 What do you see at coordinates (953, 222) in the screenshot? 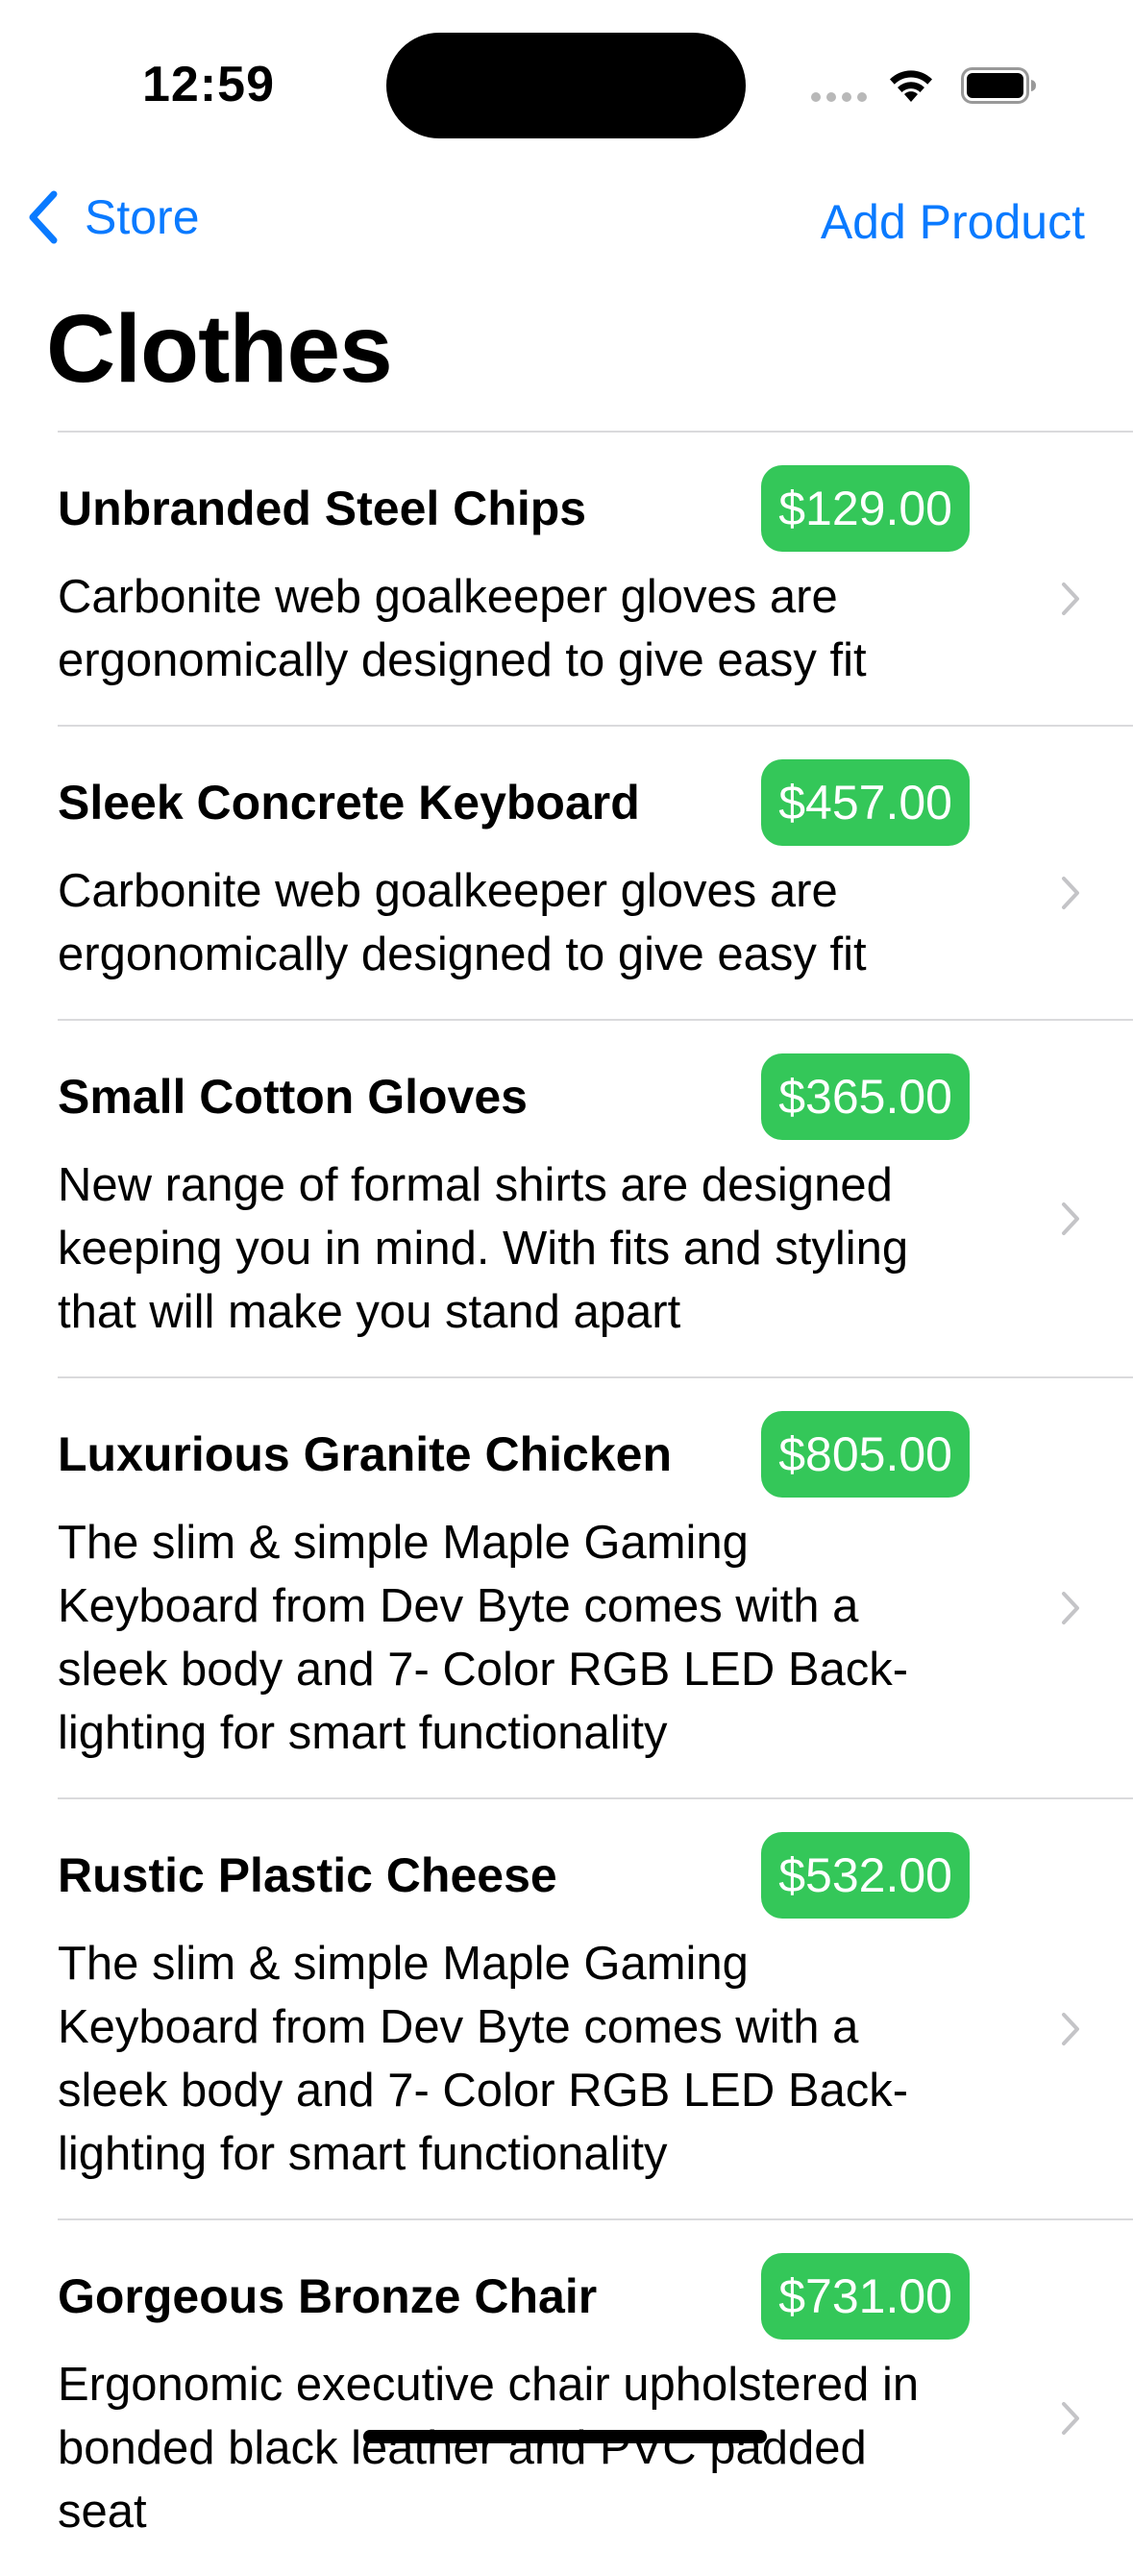
I see `add-product-button: Add Product` at bounding box center [953, 222].